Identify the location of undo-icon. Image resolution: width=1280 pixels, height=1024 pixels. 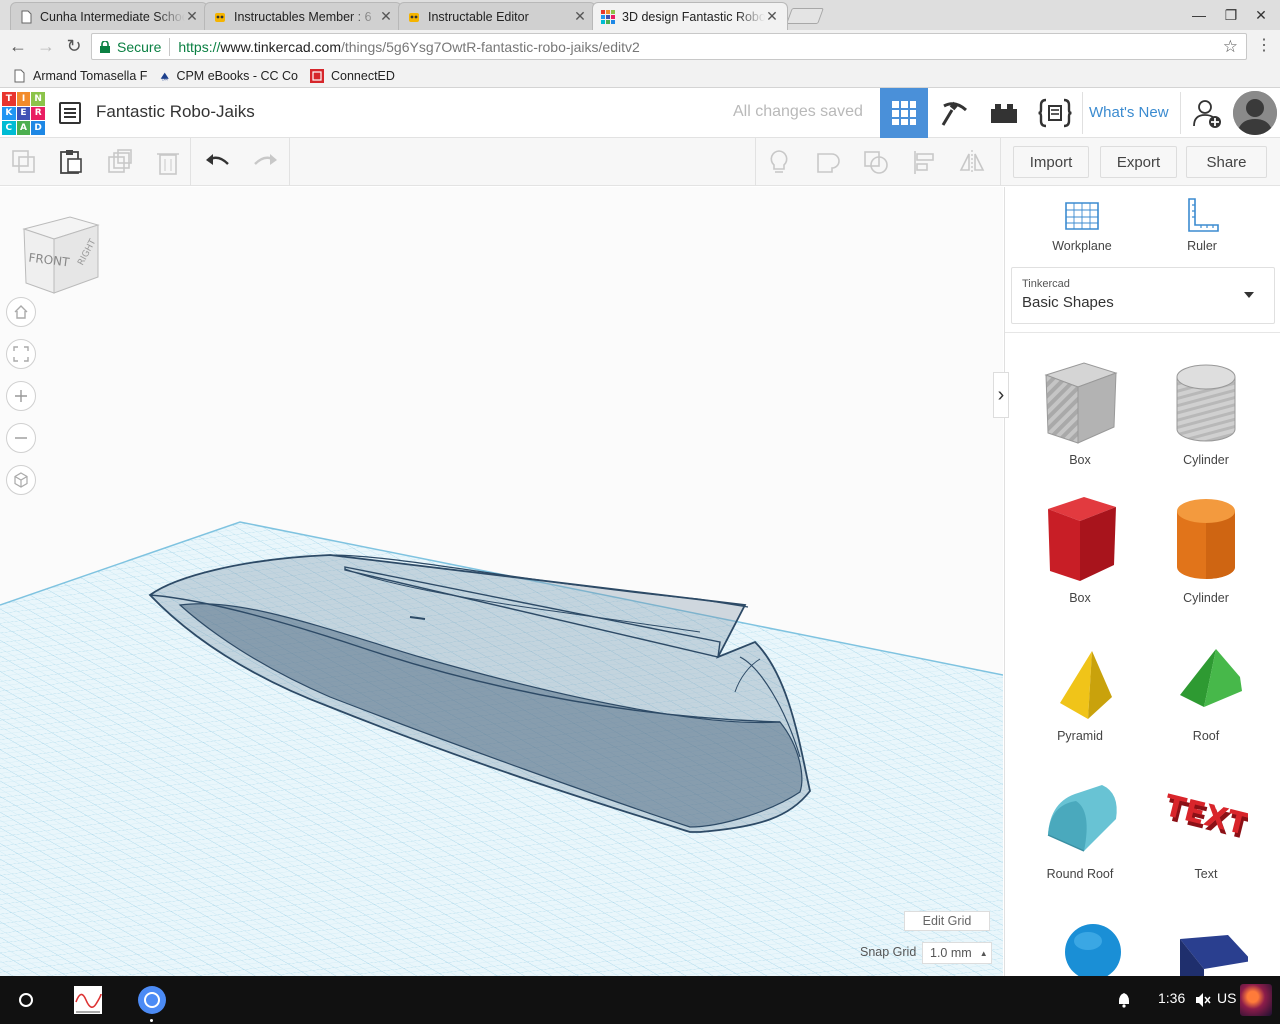
(218, 162).